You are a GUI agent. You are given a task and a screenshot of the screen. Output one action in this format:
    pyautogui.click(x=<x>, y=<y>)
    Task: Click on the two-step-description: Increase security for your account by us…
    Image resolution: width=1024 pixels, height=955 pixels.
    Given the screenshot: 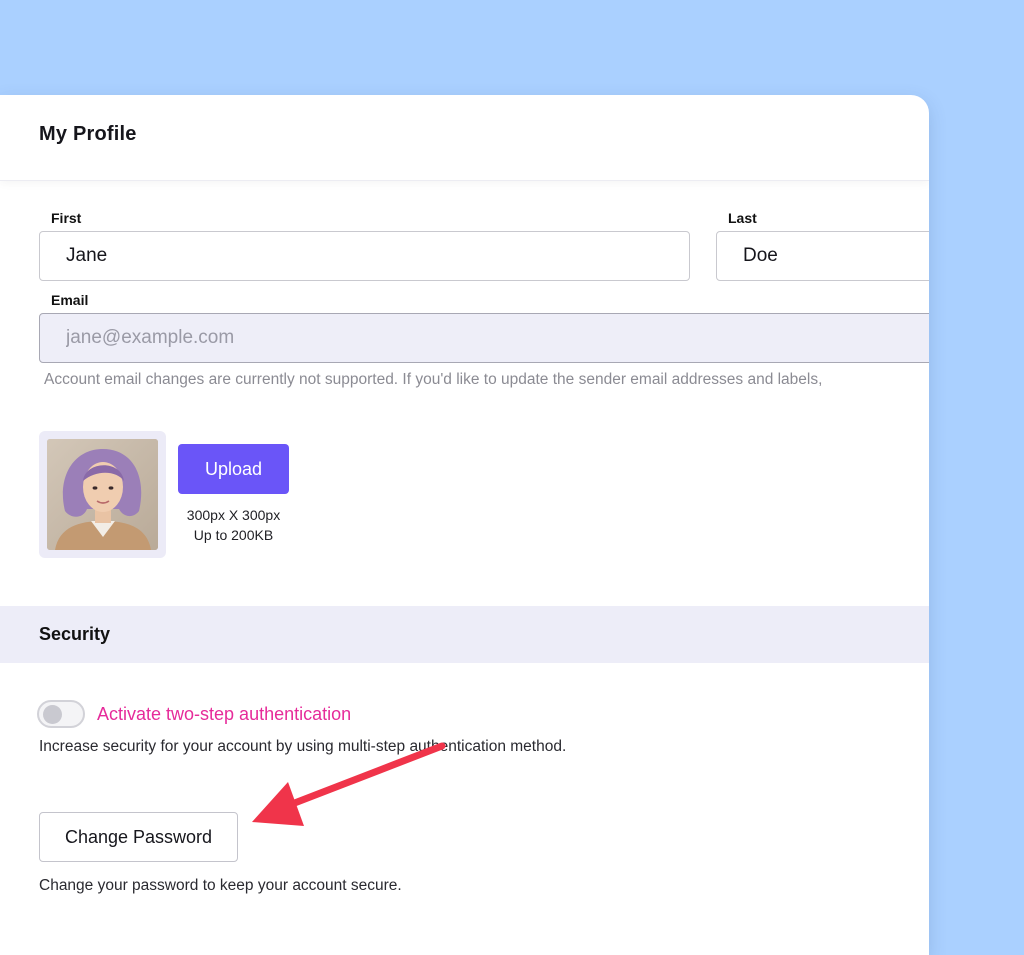 What is the action you would take?
    pyautogui.click(x=303, y=746)
    